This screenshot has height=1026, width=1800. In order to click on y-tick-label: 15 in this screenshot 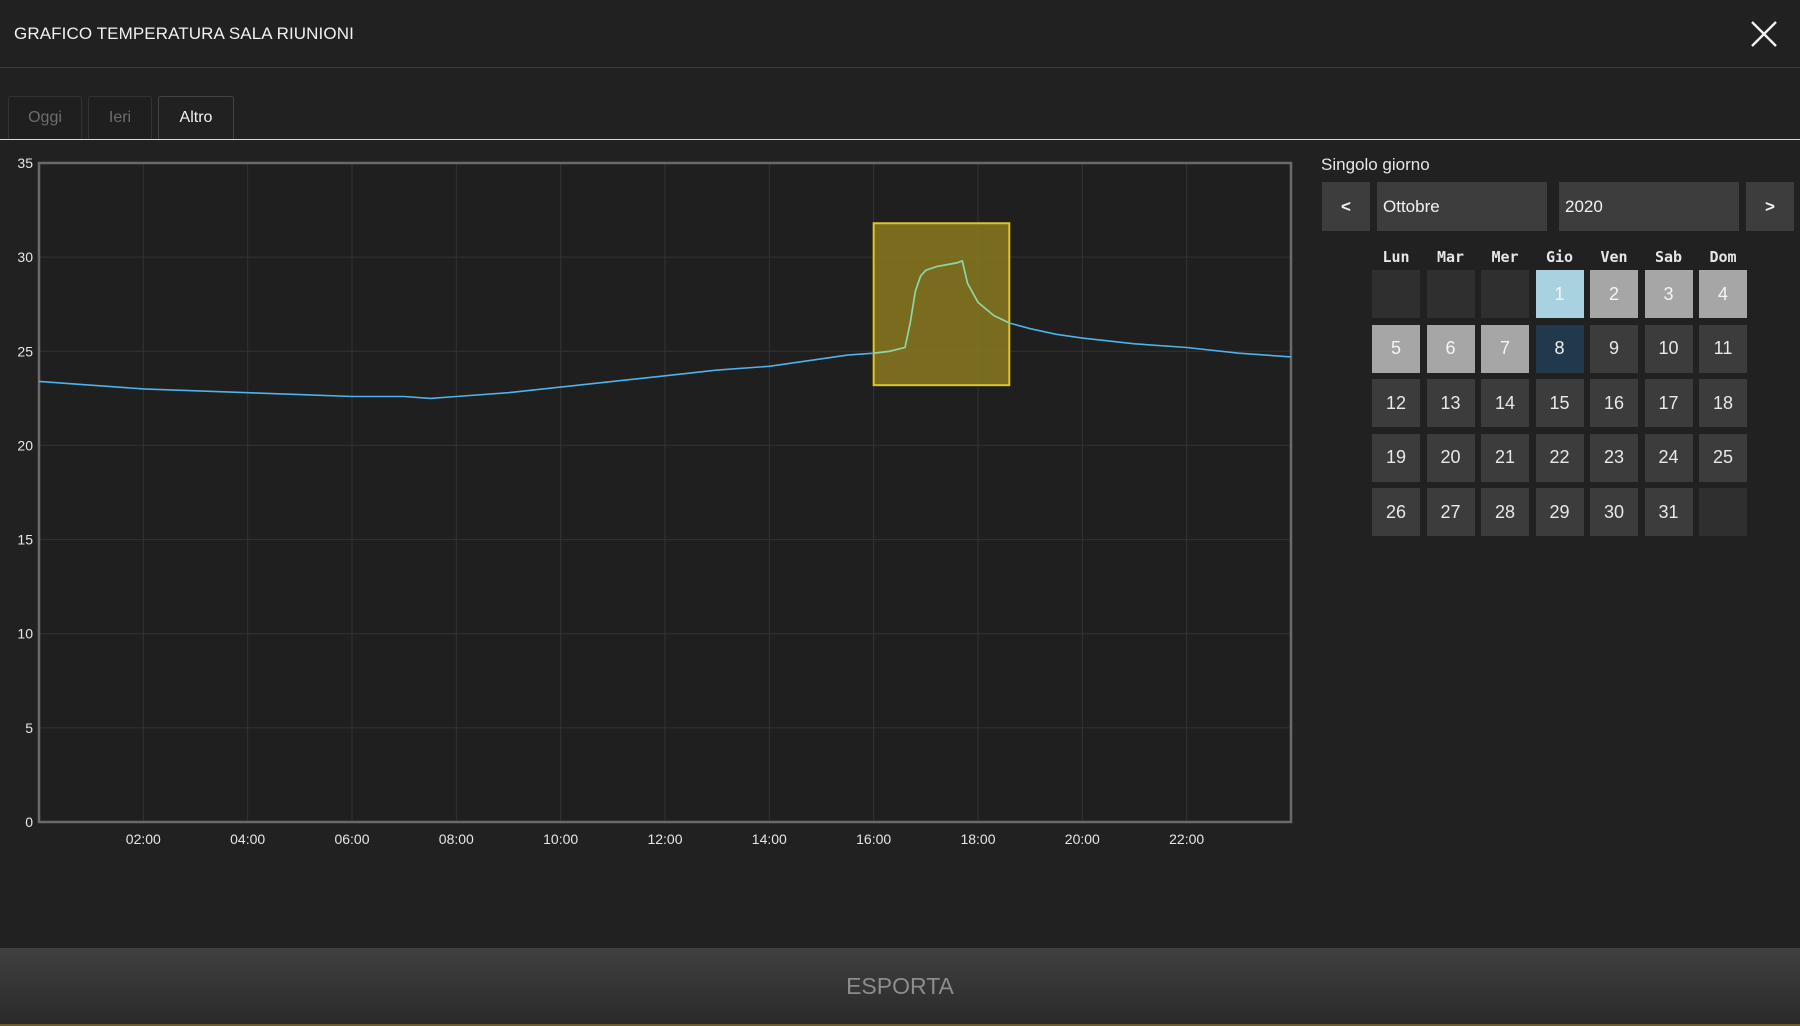, I will do `click(25, 540)`.